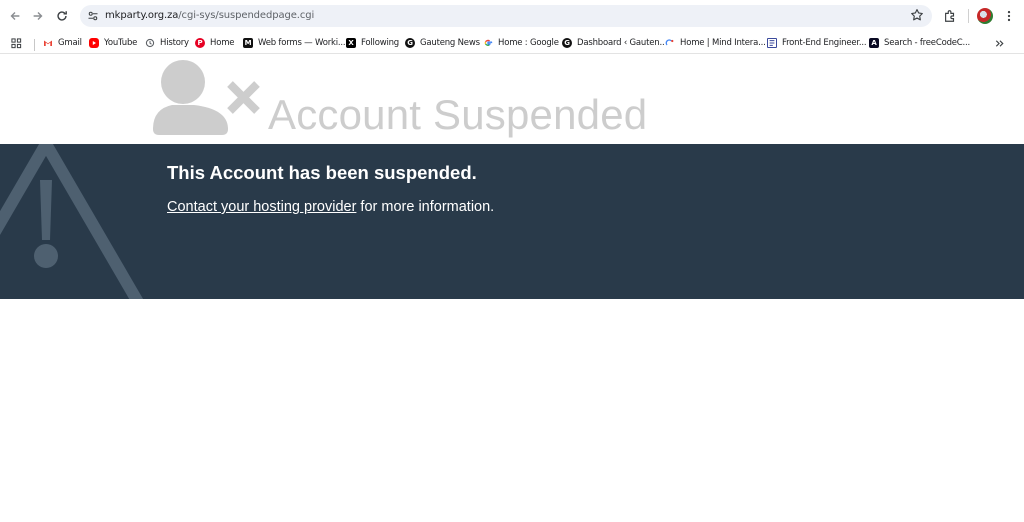 The image size is (1024, 522). I want to click on pinterest-icon: P, so click(200, 43).